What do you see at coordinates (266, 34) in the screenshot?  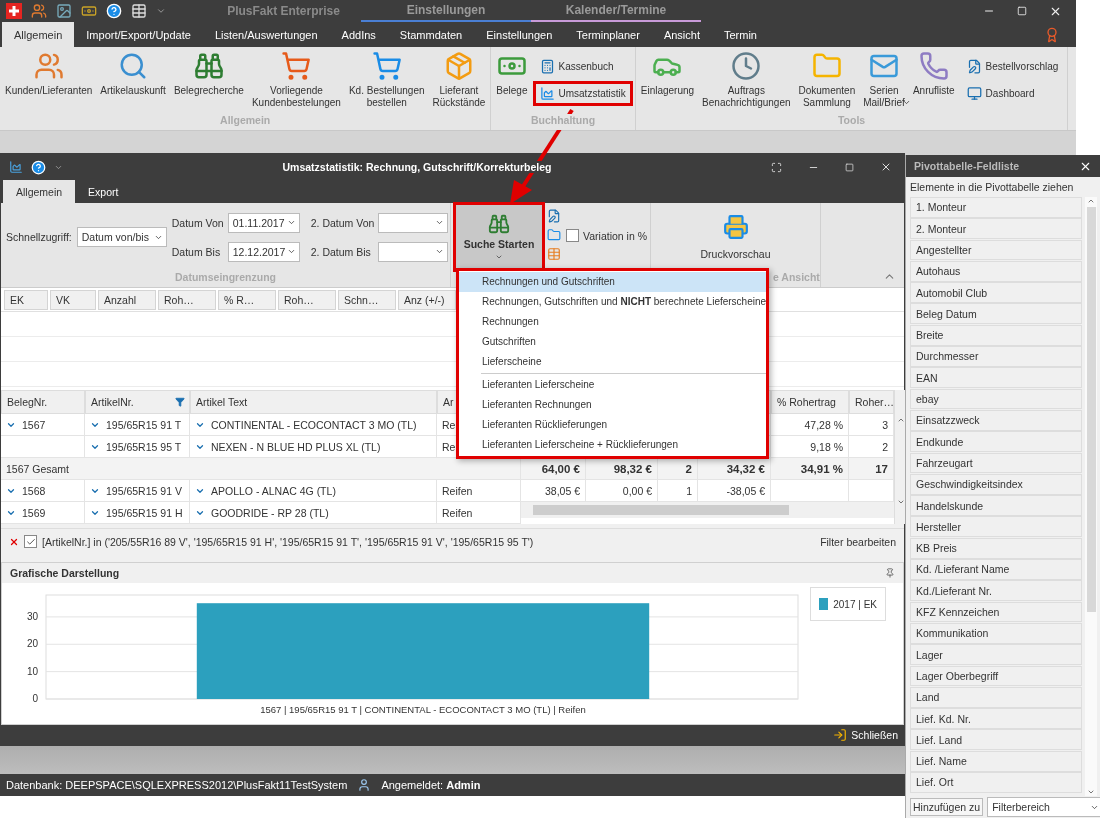 I see `ribbon-tab: Listen/Auswertungen` at bounding box center [266, 34].